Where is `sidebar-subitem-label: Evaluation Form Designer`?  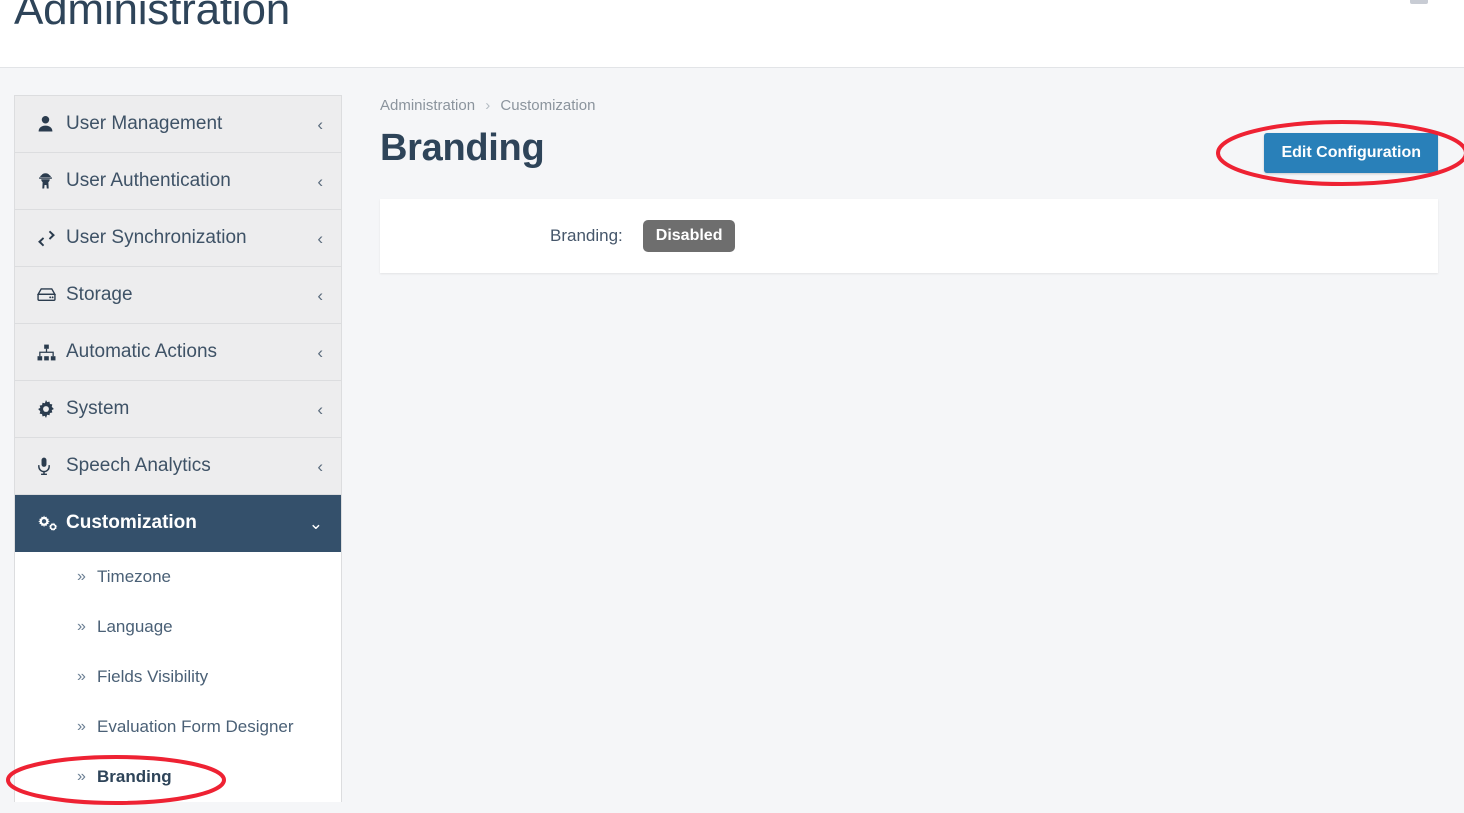 sidebar-subitem-label: Evaluation Form Designer is located at coordinates (195, 726).